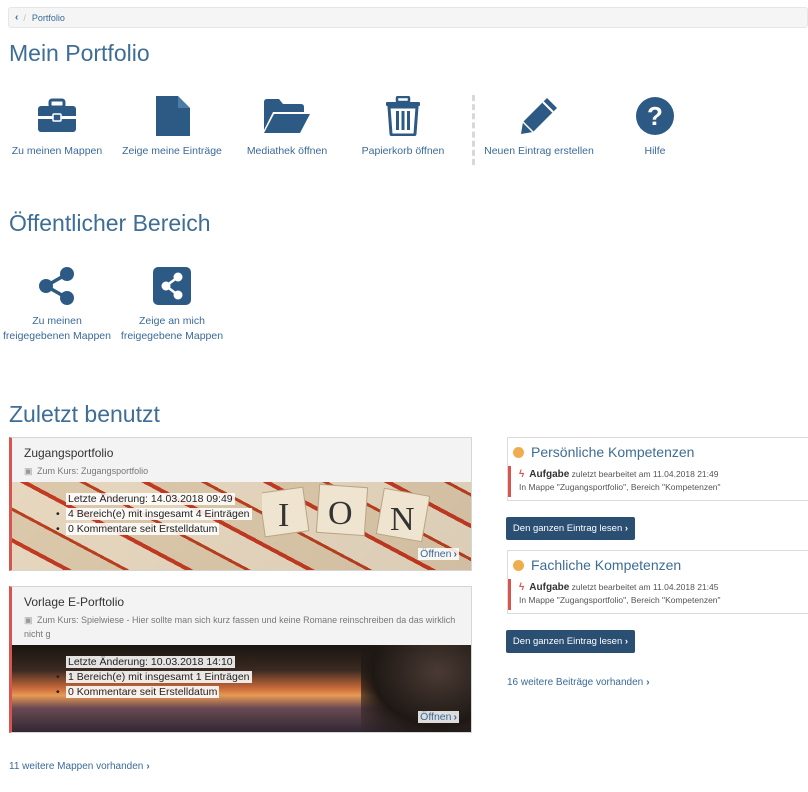 The height and width of the screenshot is (792, 808). Describe the element at coordinates (241, 453) in the screenshot. I see `folder-title: Zugangsportfolio` at that location.